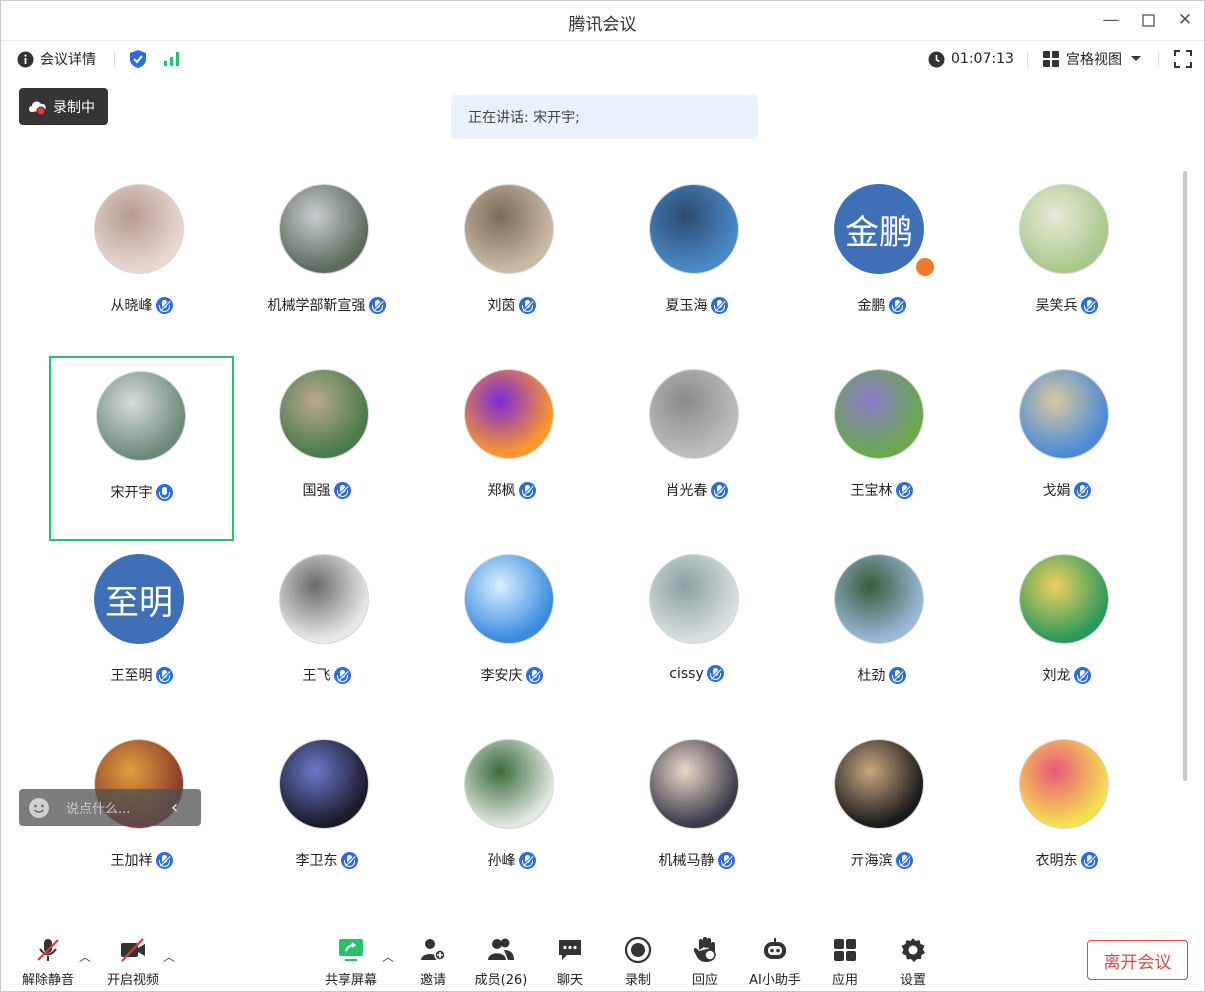  I want to click on members-icon, so click(501, 949).